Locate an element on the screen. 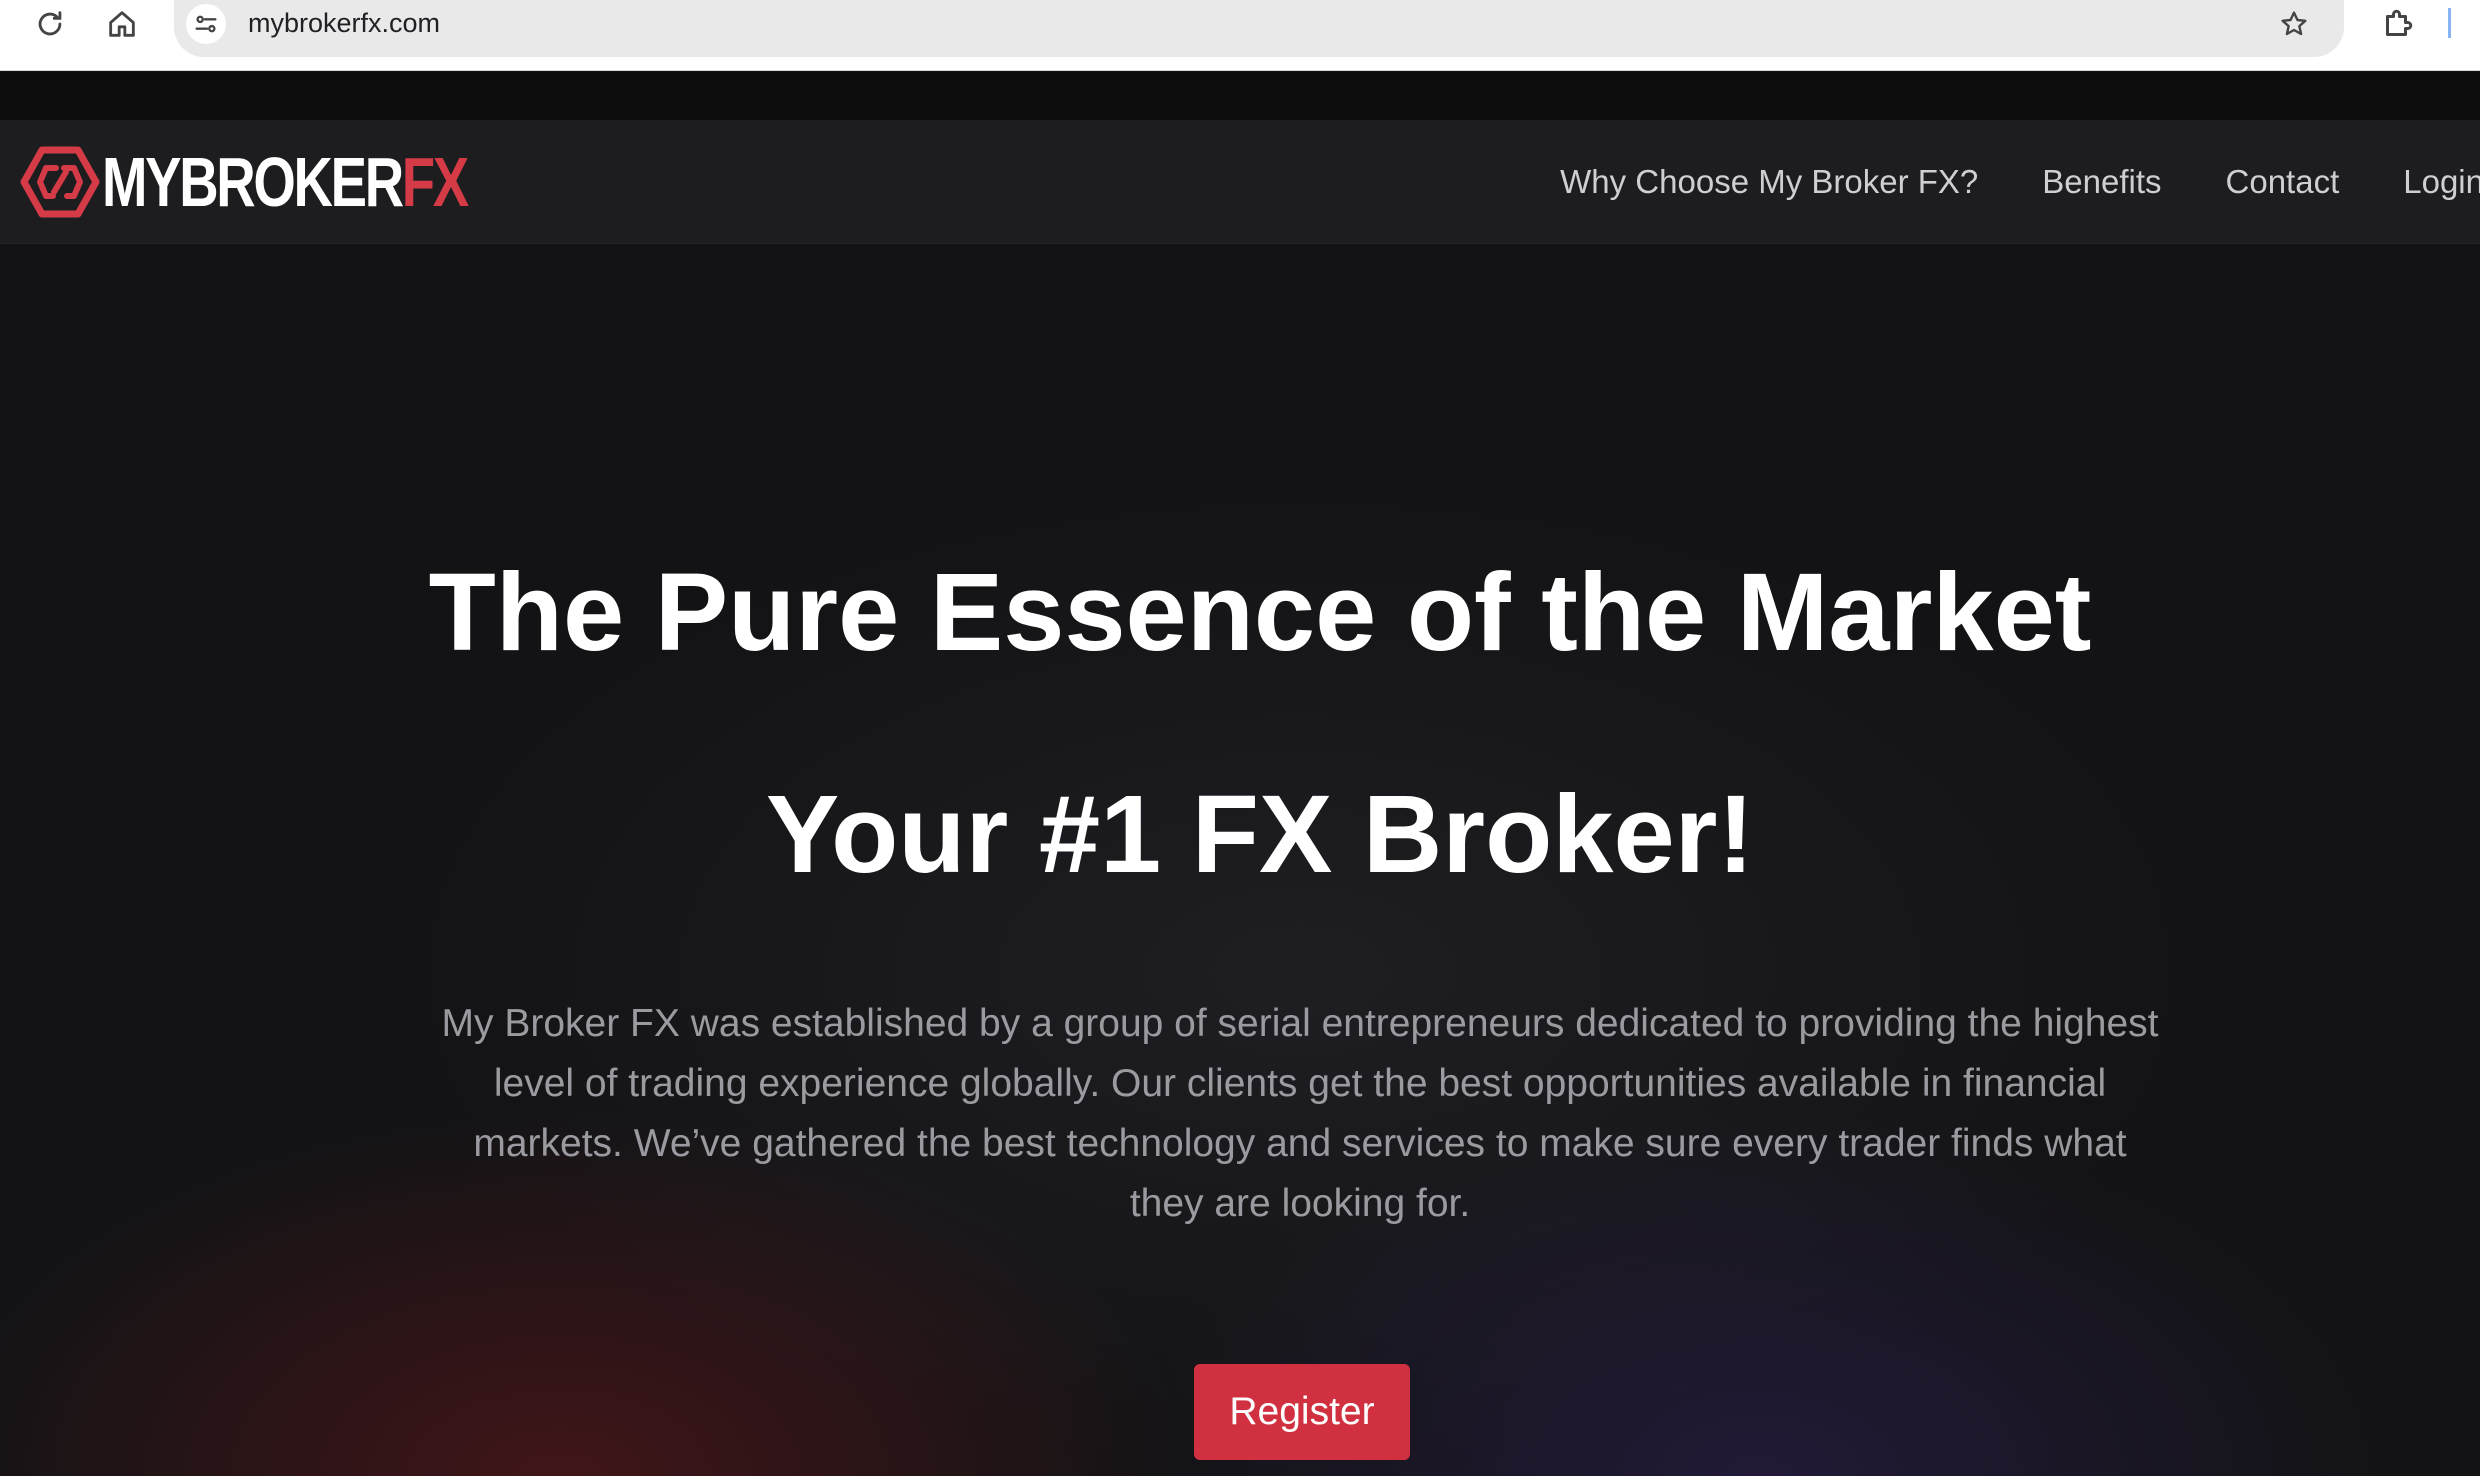 The image size is (2480, 1476). url-text: mybrokerfx.com is located at coordinates (344, 23).